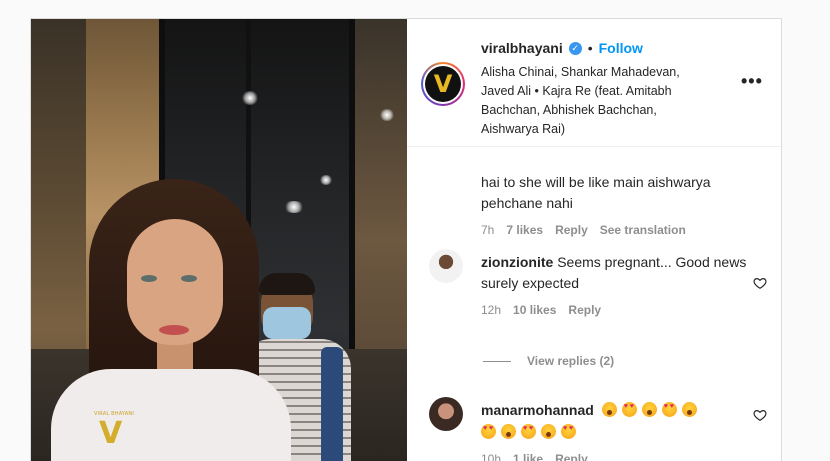  Describe the element at coordinates (517, 262) in the screenshot. I see `comment-username: zionzionite` at that location.